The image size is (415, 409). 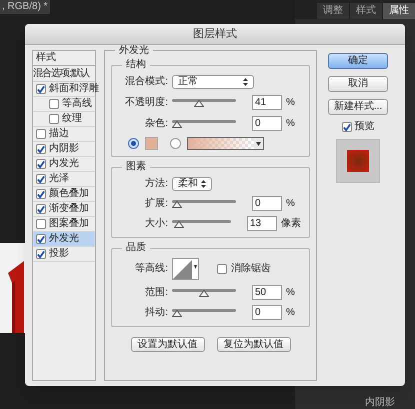 I want to click on slider-label: 抖动:, so click(x=156, y=313).